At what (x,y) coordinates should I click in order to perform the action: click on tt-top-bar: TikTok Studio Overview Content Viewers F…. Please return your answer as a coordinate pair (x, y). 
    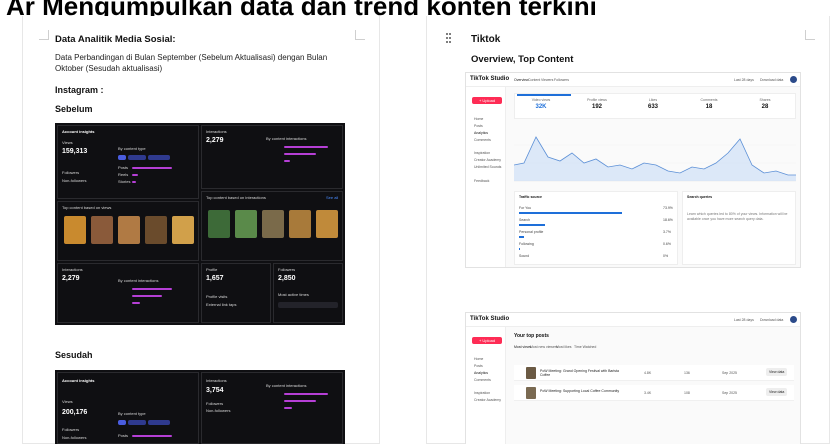
    Looking at the image, I should click on (633, 80).